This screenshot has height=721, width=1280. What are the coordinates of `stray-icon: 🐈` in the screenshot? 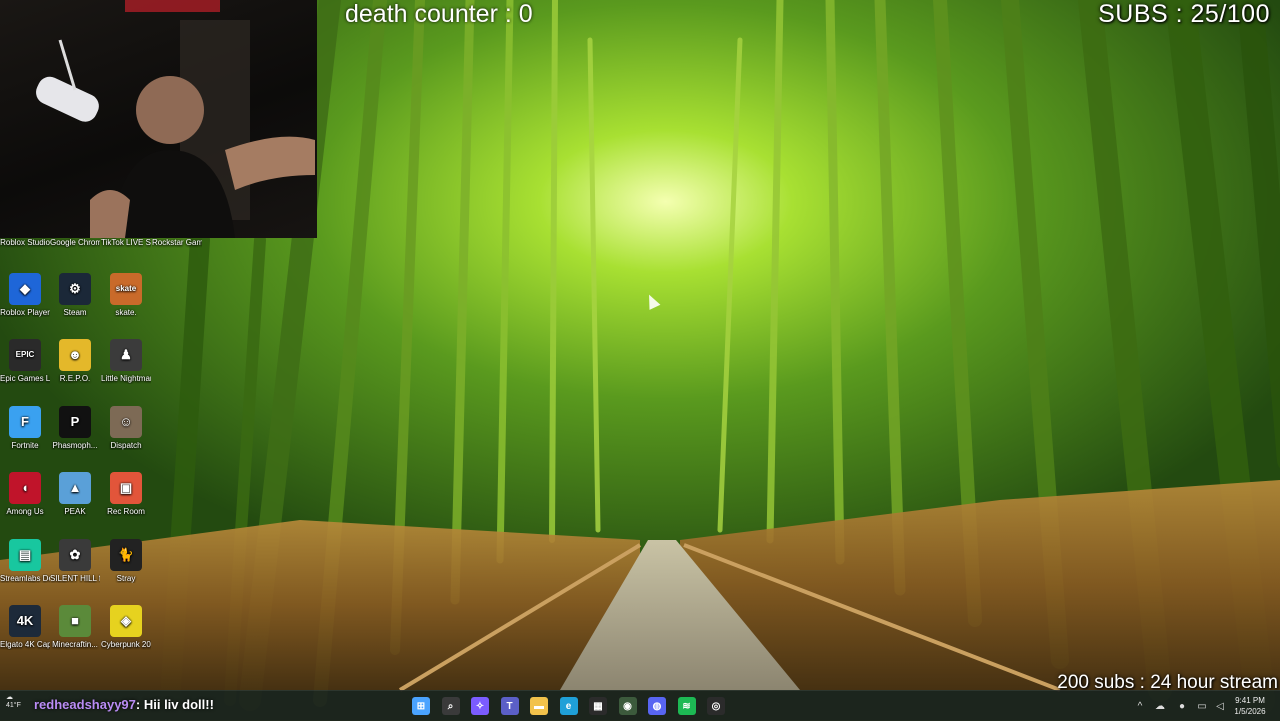 It's located at (126, 554).